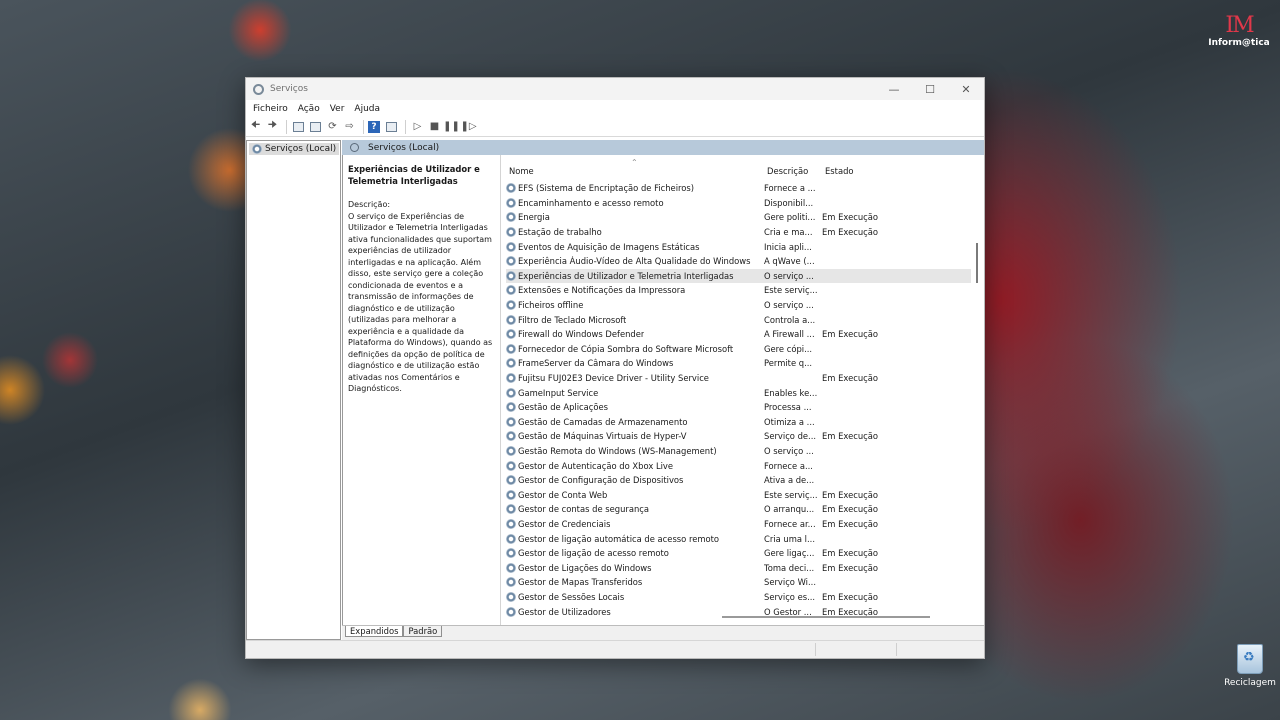 The height and width of the screenshot is (720, 1280). What do you see at coordinates (270, 109) in the screenshot?
I see `menu-ficheiro: Ficheiro` at bounding box center [270, 109].